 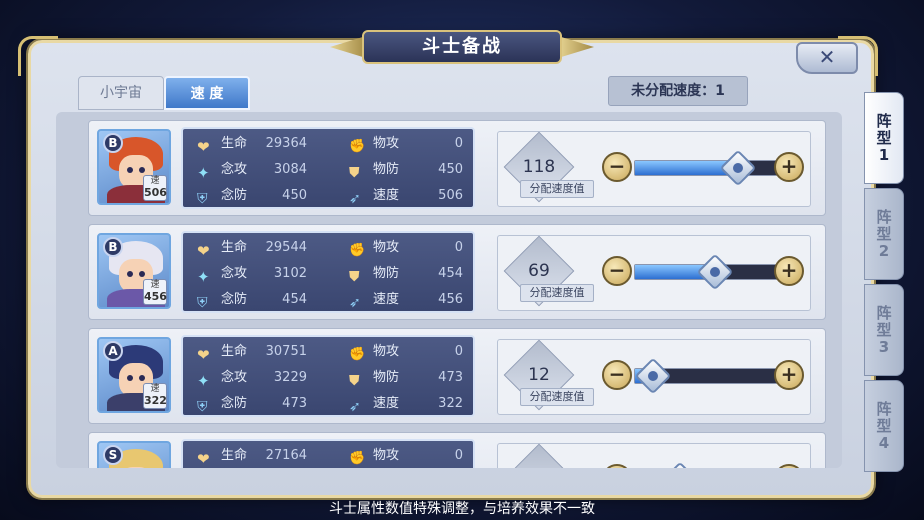 What do you see at coordinates (207, 93) in the screenshot?
I see `tab-speed: 速 度` at bounding box center [207, 93].